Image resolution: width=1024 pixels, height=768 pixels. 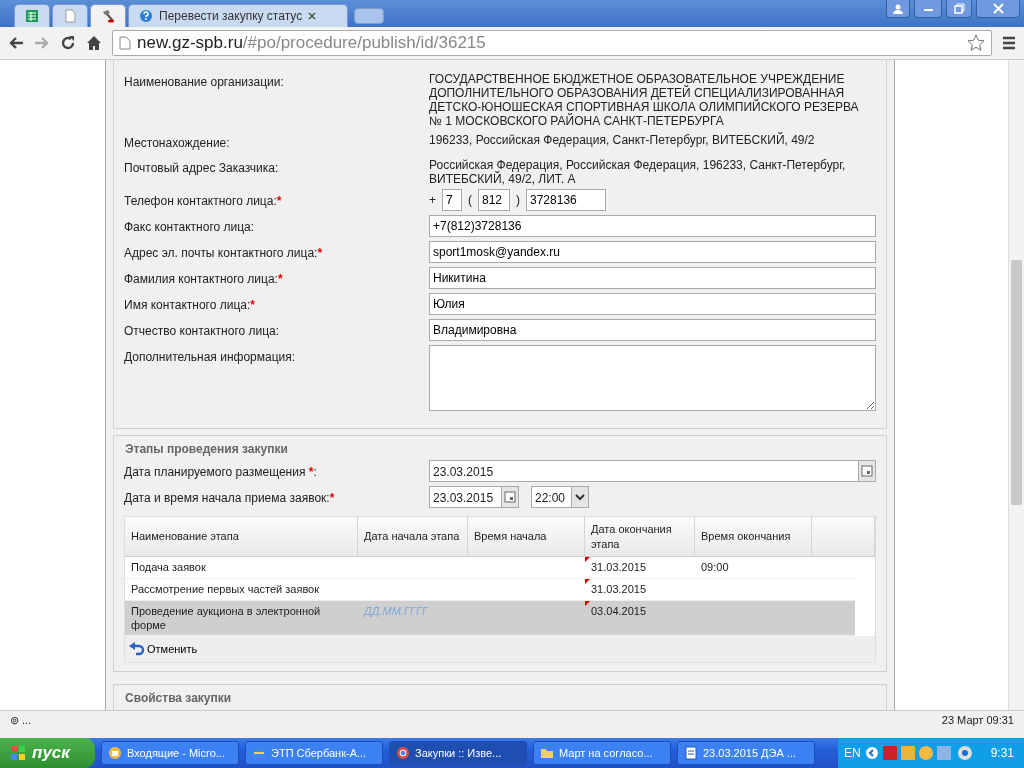 What do you see at coordinates (652, 304) in the screenshot?
I see `text-field: Юлия` at bounding box center [652, 304].